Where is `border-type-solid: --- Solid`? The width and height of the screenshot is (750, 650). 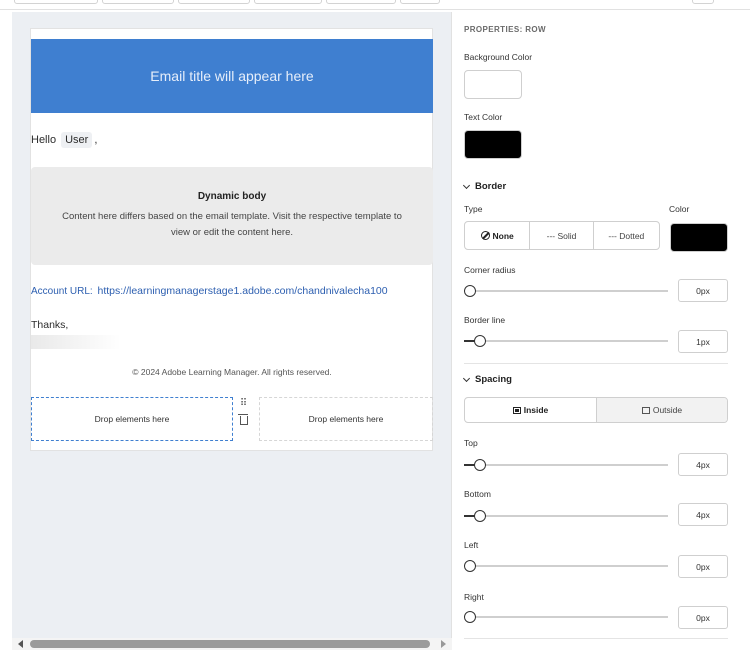 border-type-solid: --- Solid is located at coordinates (560, 235).